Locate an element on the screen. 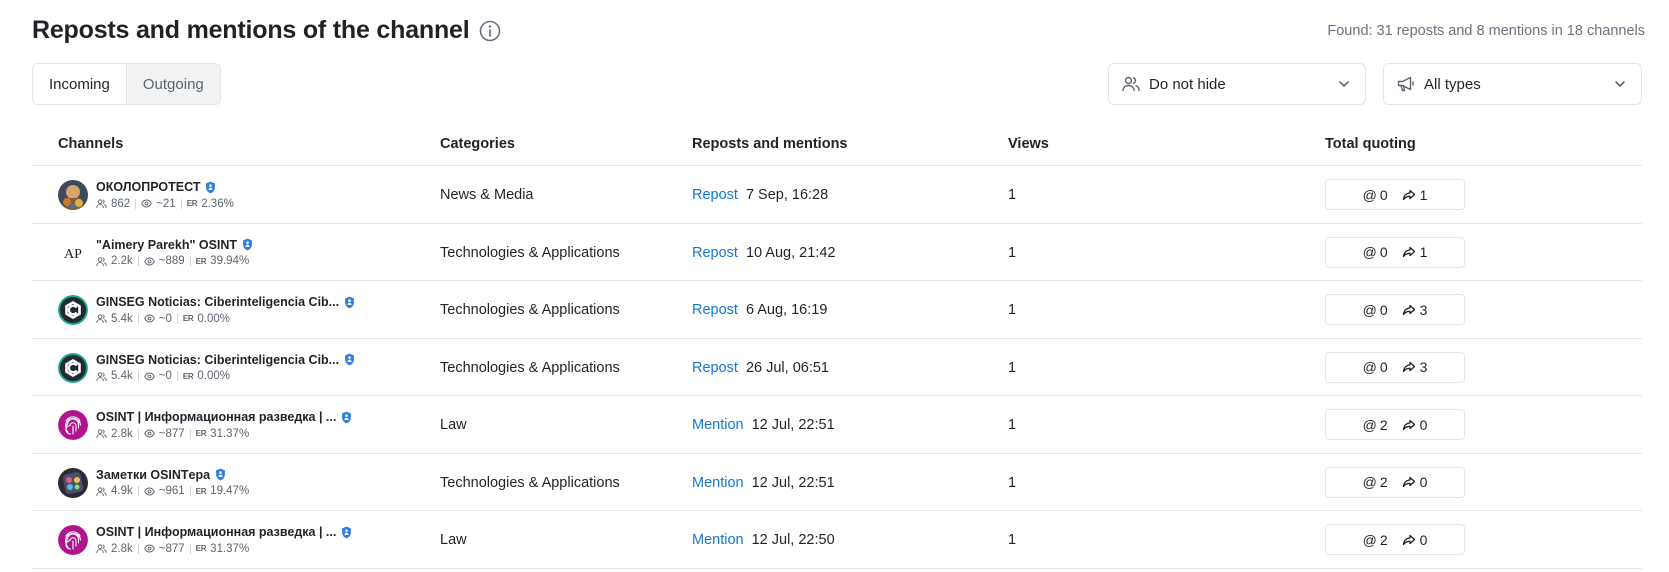  er-stat: ER 19.47% is located at coordinates (223, 491).